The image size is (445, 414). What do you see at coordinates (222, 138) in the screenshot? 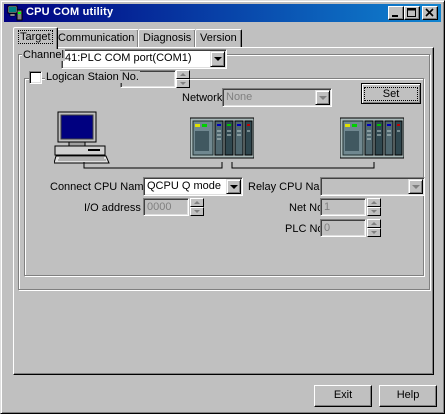
I see `plc-cpu-icon` at bounding box center [222, 138].